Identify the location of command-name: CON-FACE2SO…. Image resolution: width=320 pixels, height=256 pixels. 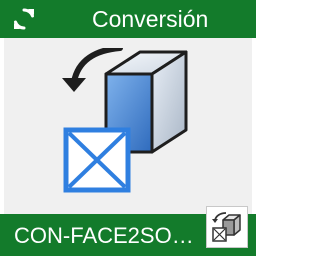
(104, 235).